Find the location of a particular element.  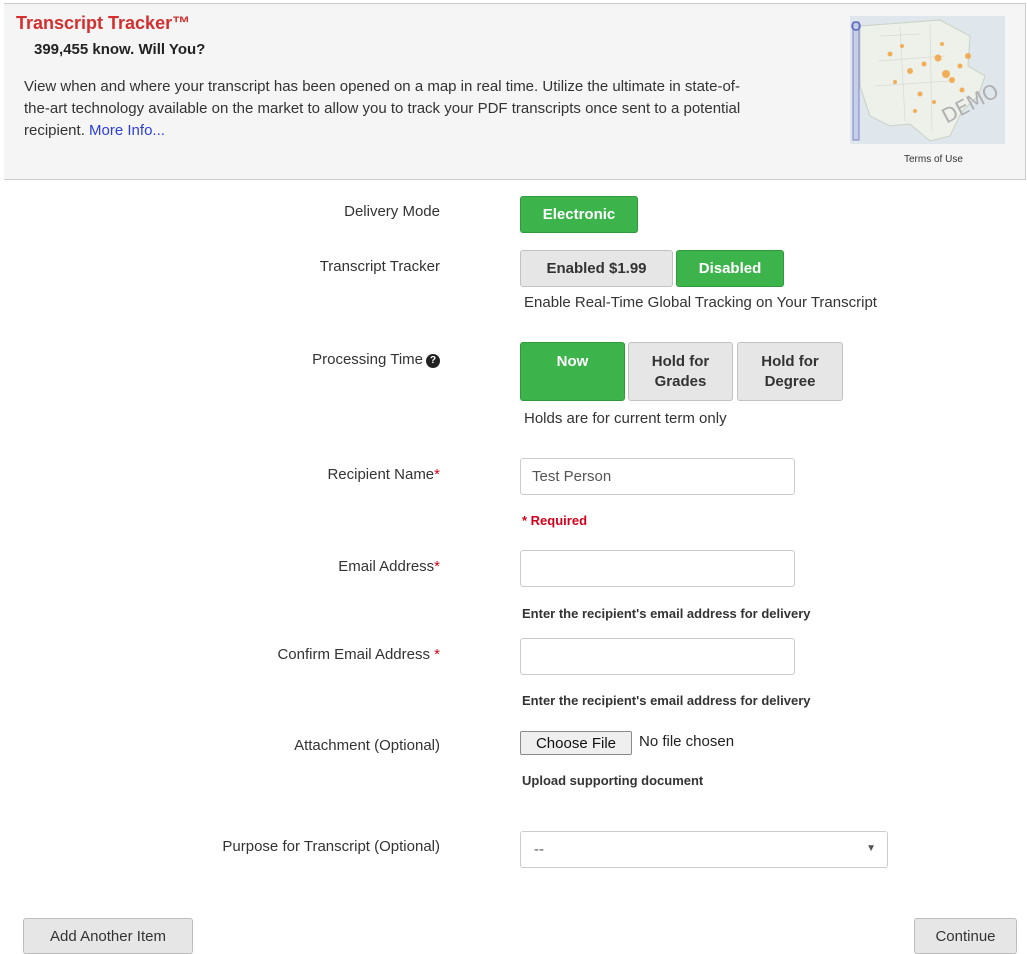

choose-file-button: Choose File is located at coordinates (576, 743).